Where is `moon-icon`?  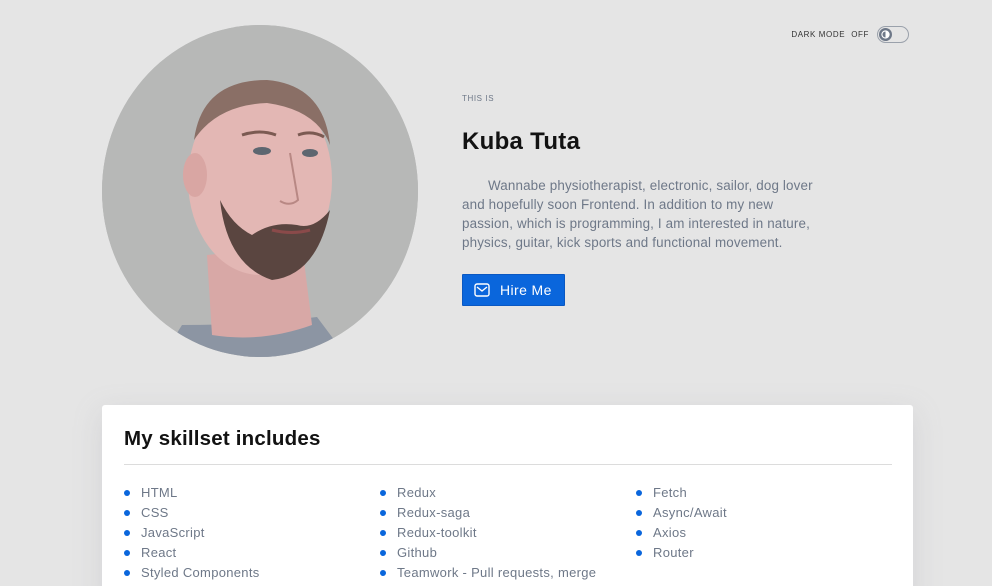
moon-icon is located at coordinates (885, 34).